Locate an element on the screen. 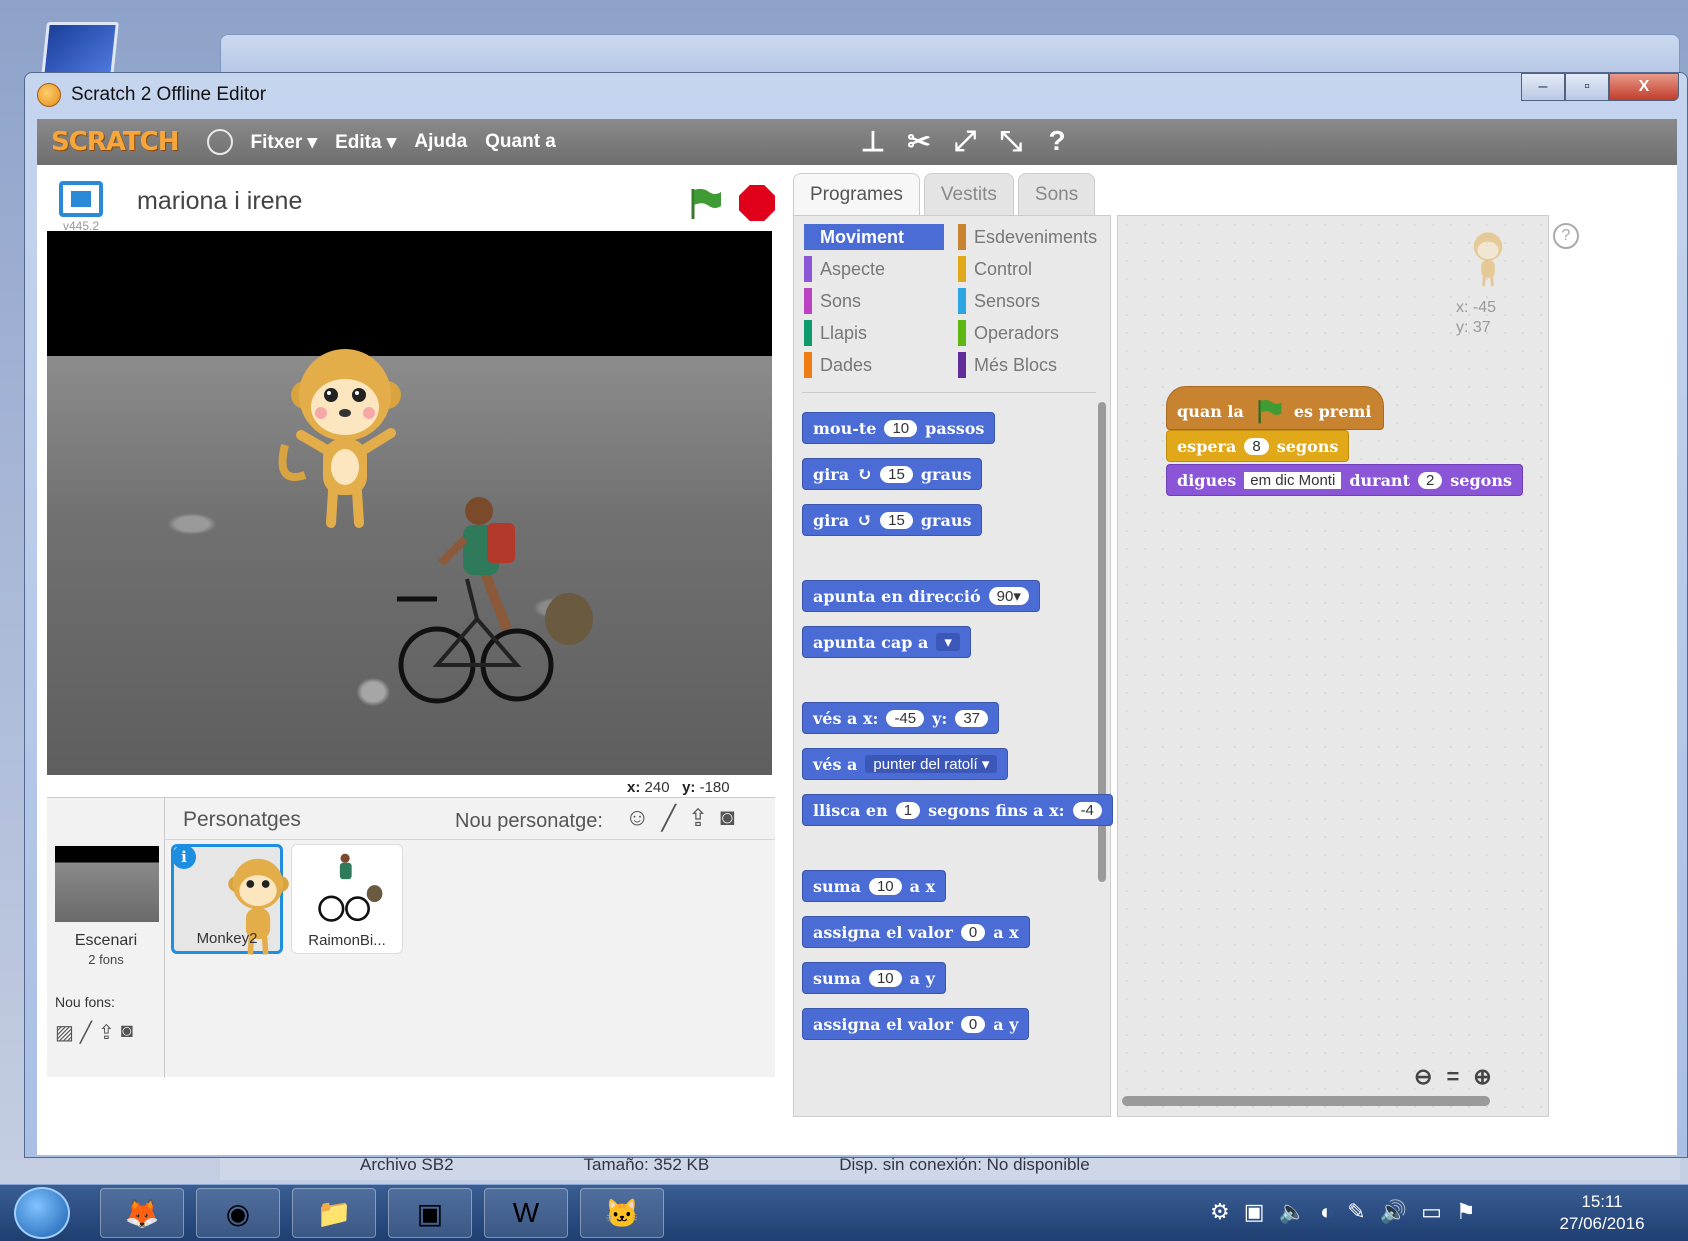  zoom-reset-icon: = is located at coordinates (1452, 1077).